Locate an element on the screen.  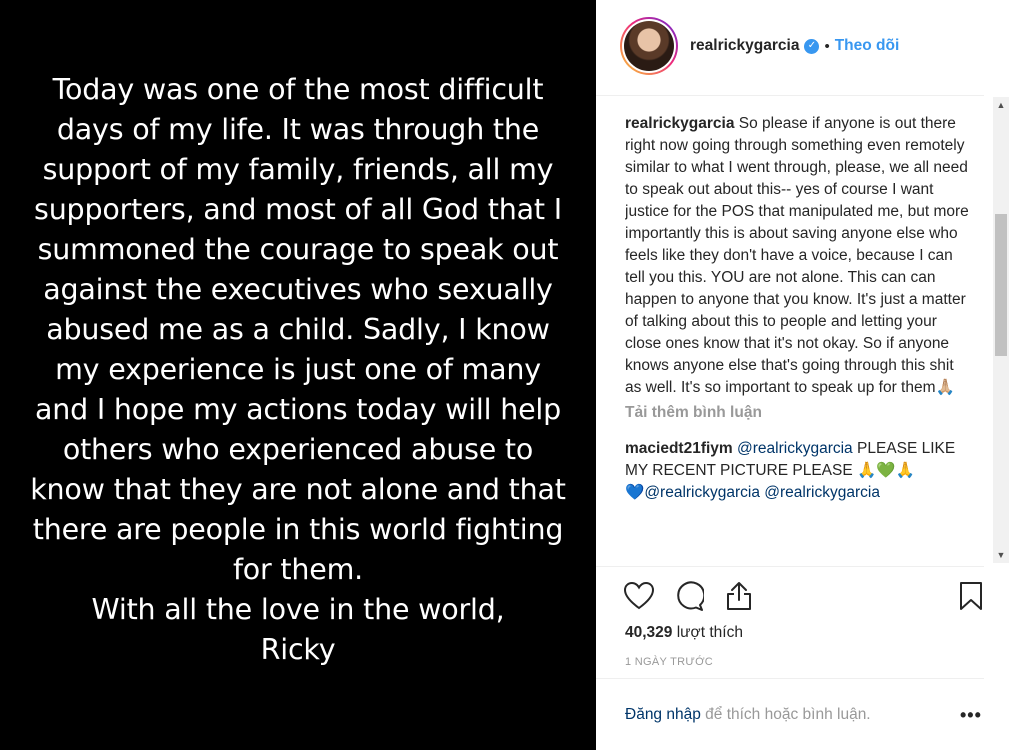
avatar is located at coordinates (649, 46).